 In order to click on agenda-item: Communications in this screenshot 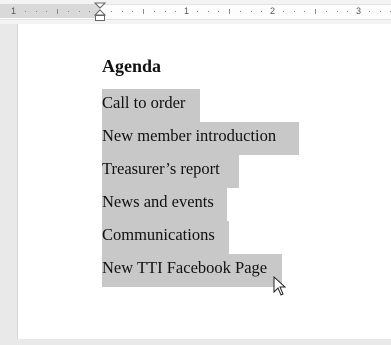, I will do `click(165, 237)`.